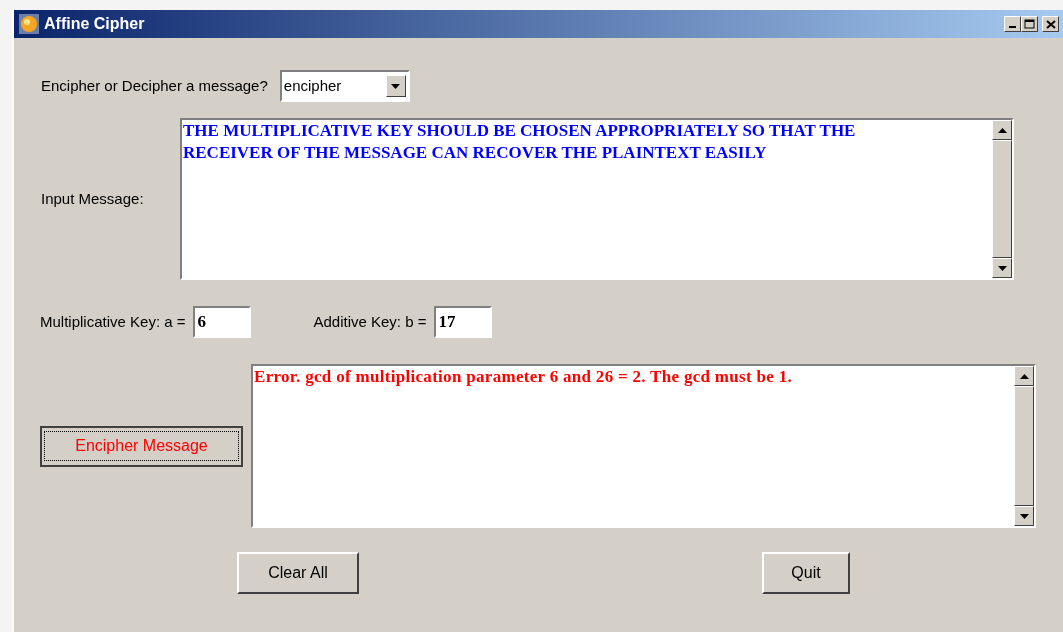  Describe the element at coordinates (463, 322) in the screenshot. I see `key-field: 17` at that location.